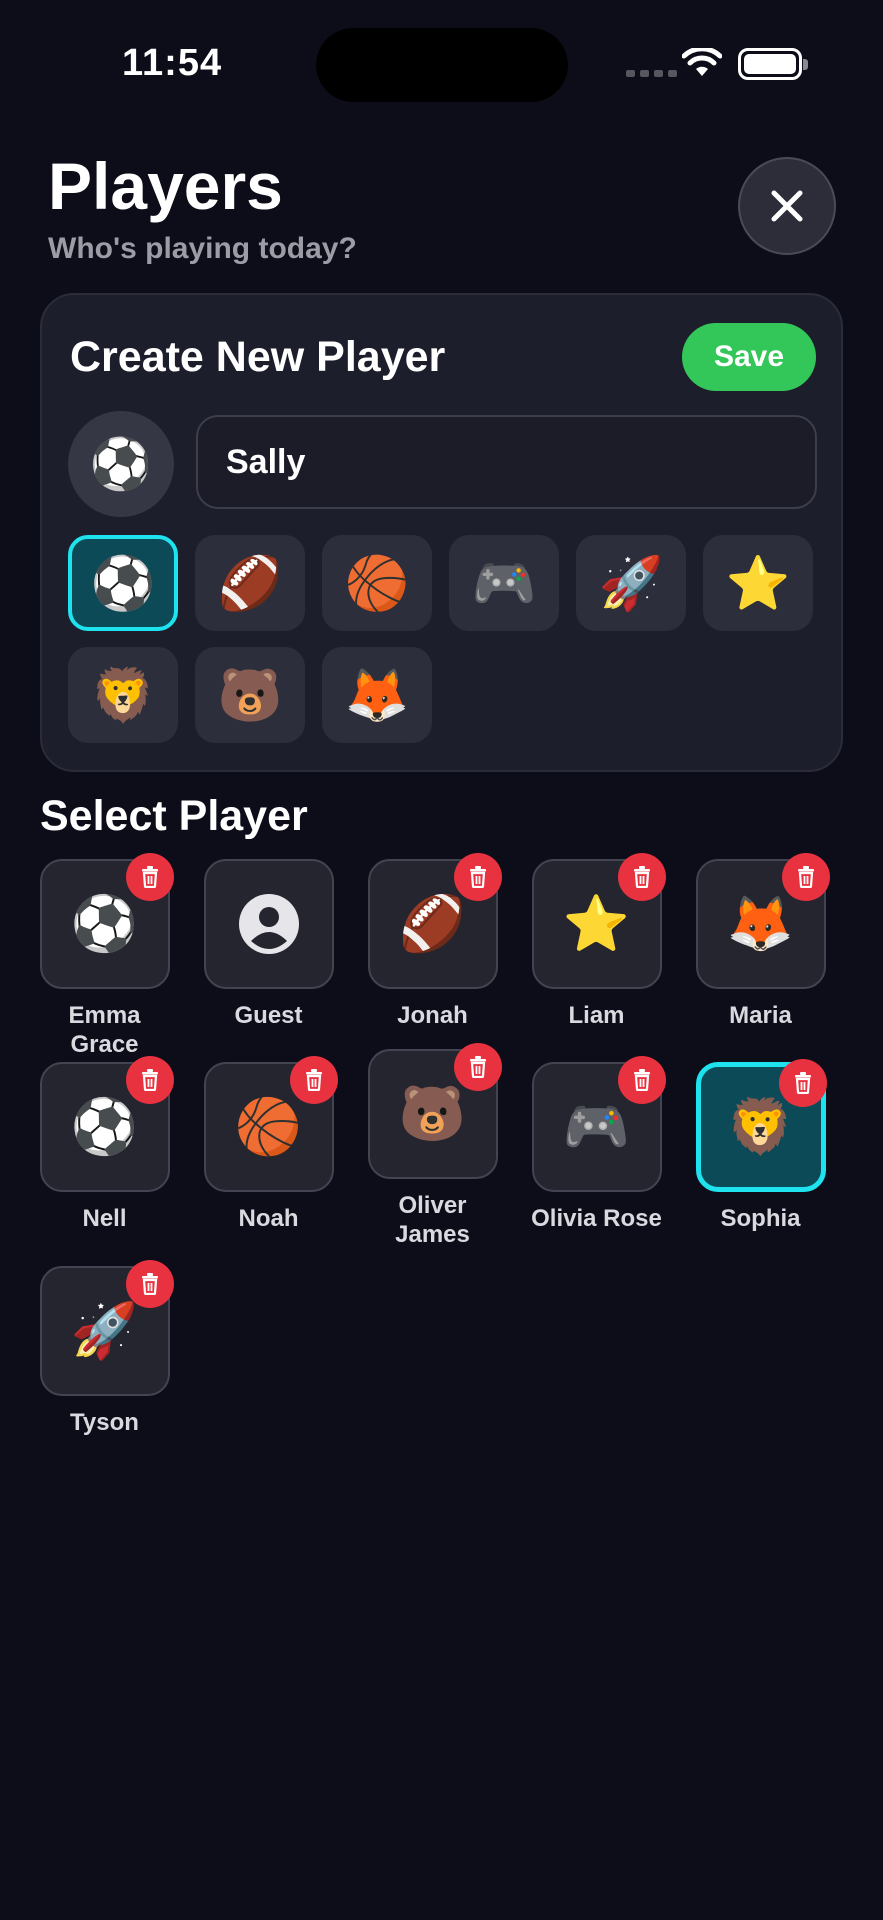 This screenshot has width=883, height=1920. I want to click on emoji-option: ⚽, so click(123, 583).